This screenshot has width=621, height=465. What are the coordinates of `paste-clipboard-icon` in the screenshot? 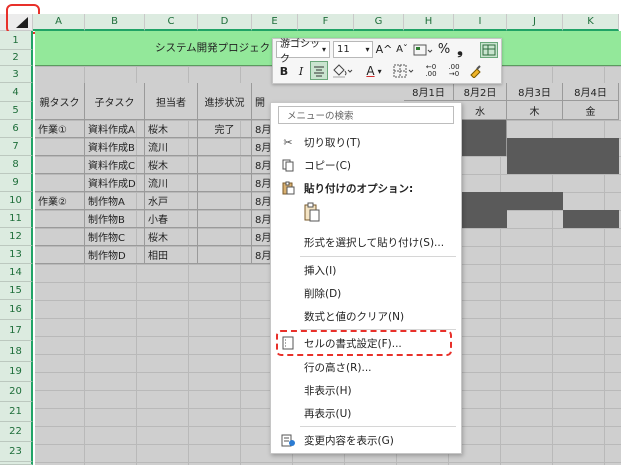 It's located at (312, 212).